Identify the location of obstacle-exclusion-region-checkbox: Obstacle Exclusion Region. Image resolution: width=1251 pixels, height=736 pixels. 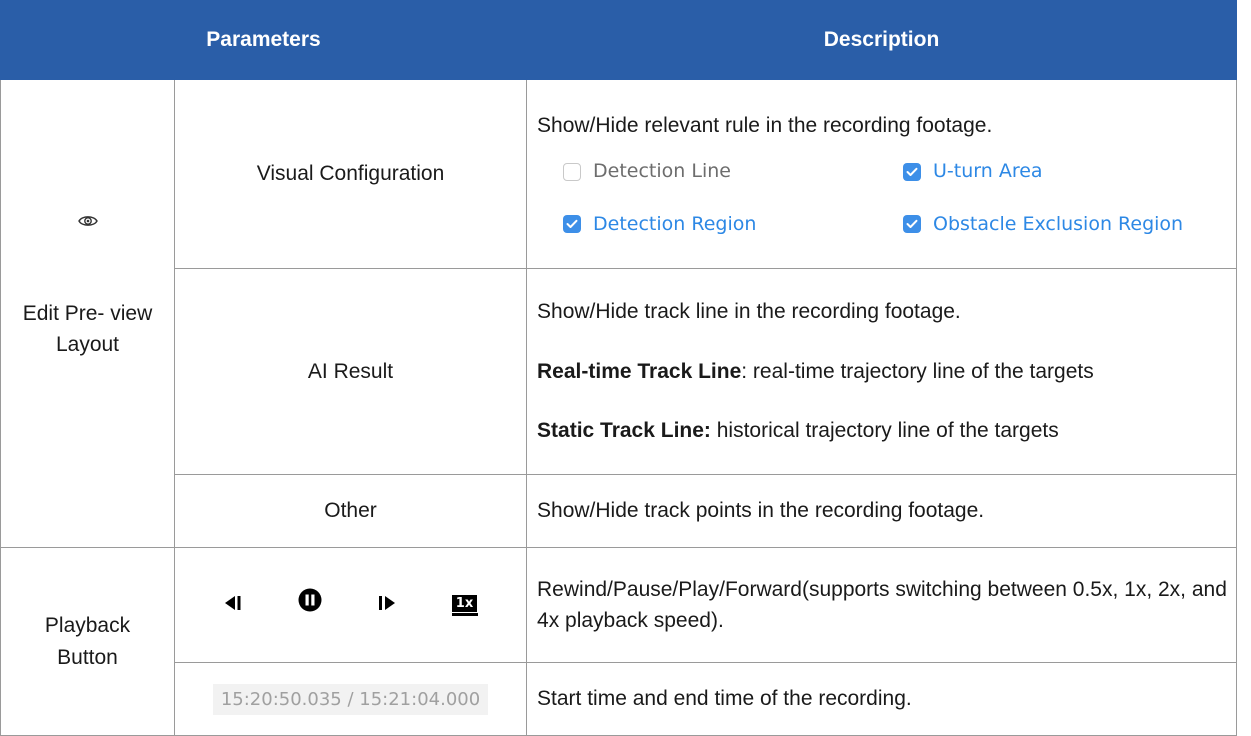
(1053, 224).